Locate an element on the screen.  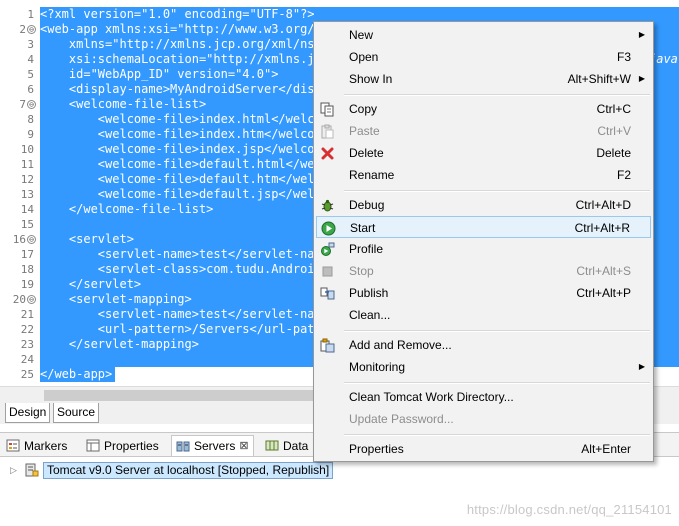
markers-icon is located at coordinates (13, 445).